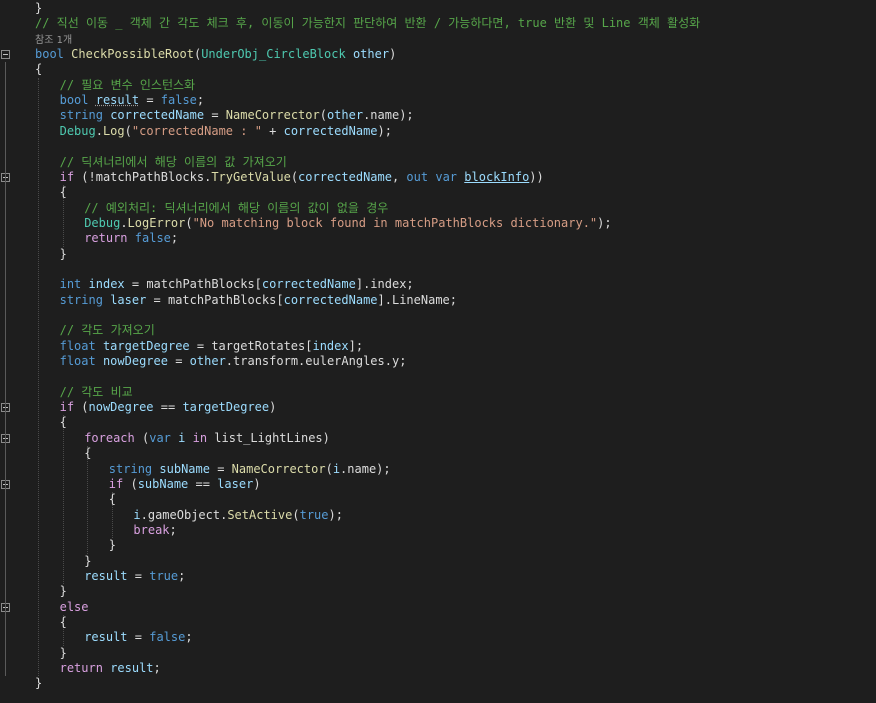  I want to click on code-token: UnderObj_CircleBlock, so click(273, 54).